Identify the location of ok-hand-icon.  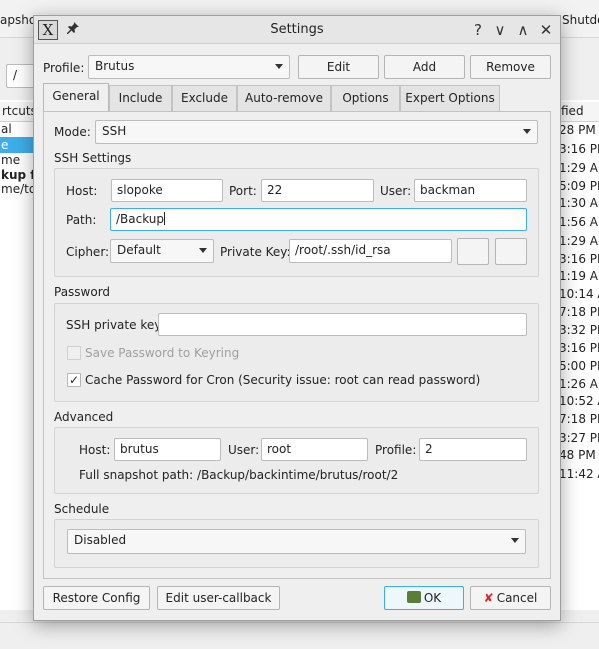
(413, 597).